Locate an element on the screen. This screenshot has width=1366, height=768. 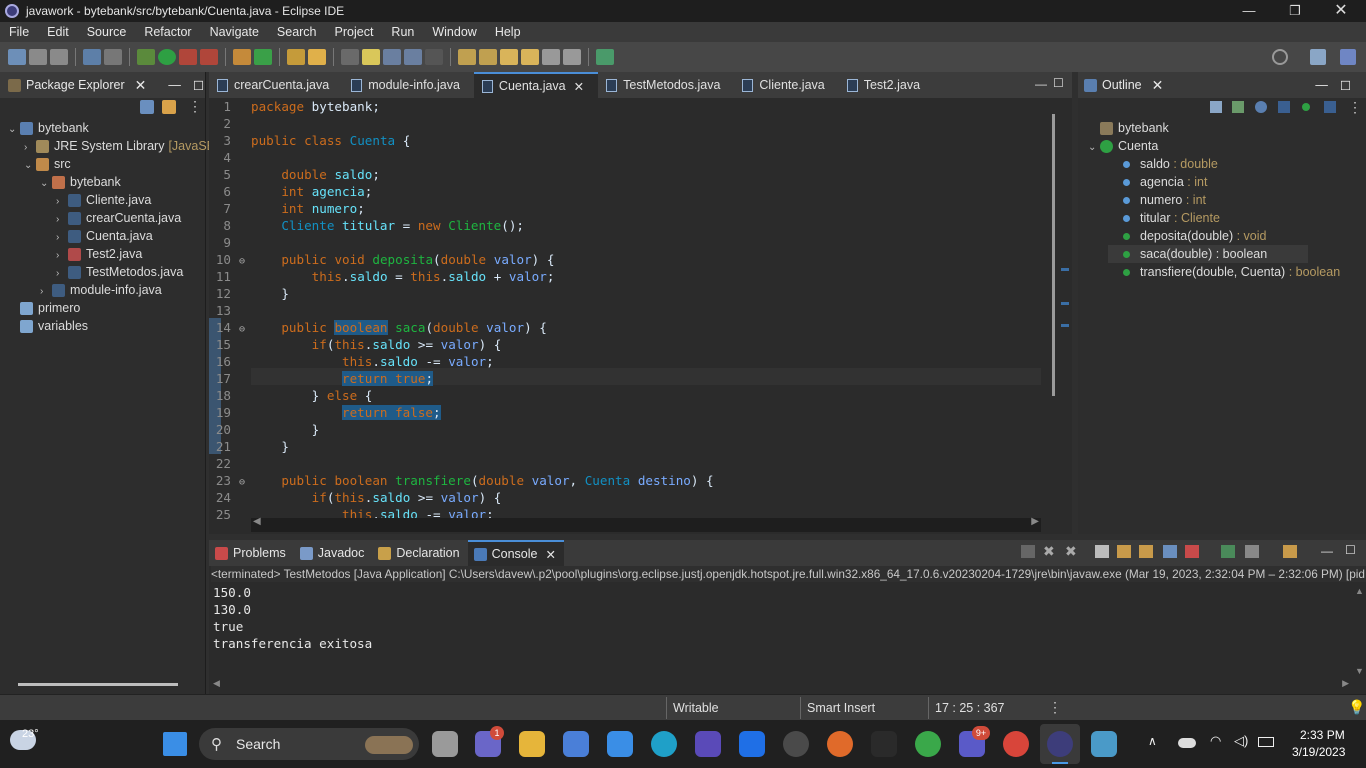
skip-breakpoints-icon is located at coordinates (113, 57).